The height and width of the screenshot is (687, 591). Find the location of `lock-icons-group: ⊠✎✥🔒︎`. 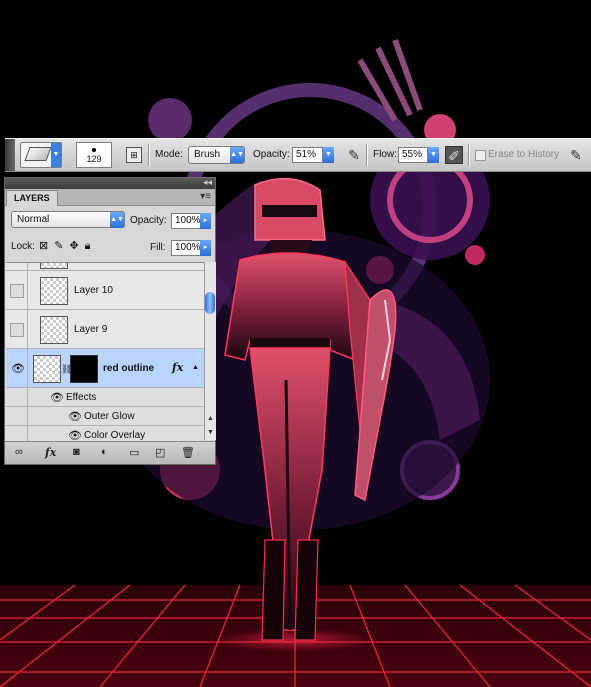

lock-icons-group: ⊠✎✥🔒︎ is located at coordinates (68, 246).